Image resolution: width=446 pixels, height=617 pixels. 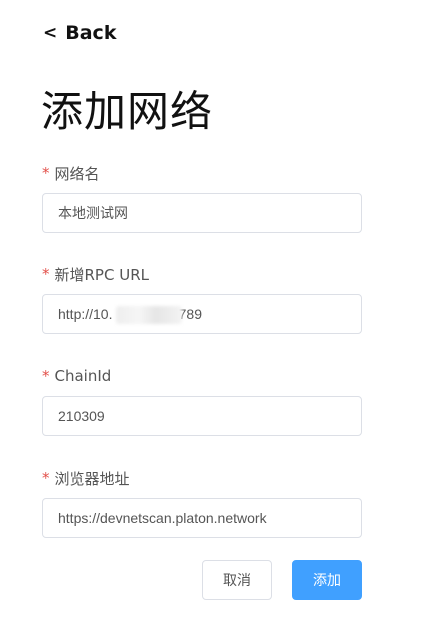 I want to click on chain-id-label: * ChainId, so click(x=202, y=376).